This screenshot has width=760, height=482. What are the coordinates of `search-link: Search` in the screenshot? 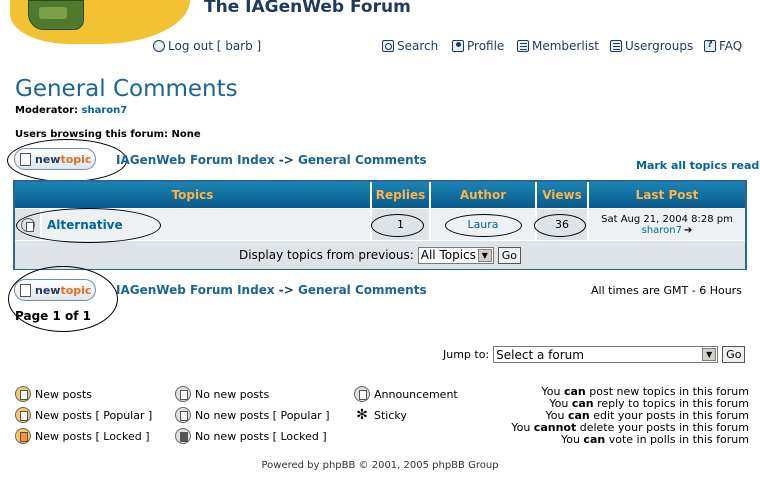 It's located at (410, 46).